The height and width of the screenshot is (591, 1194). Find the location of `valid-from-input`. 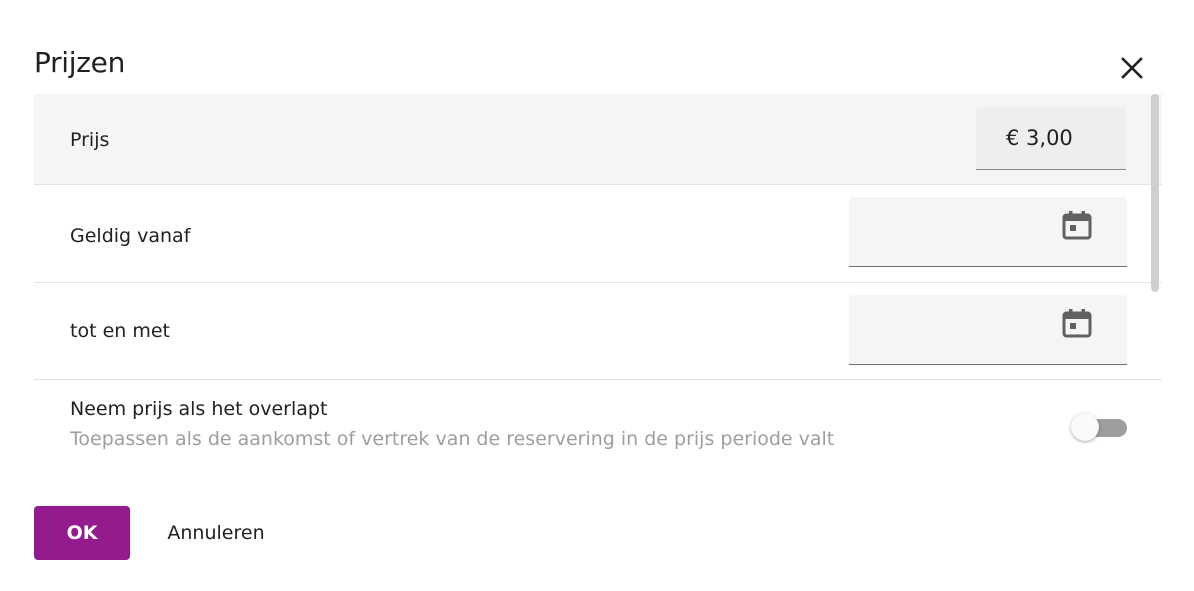

valid-from-input is located at coordinates (988, 232).